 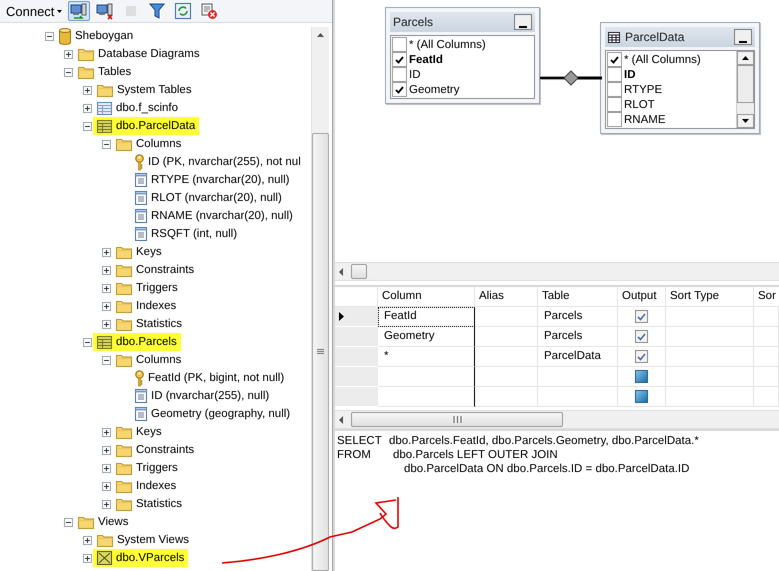 What do you see at coordinates (557, 500) in the screenshot?
I see `sql-editor: SELECT dbo.Parcels.FeatId, dbo.Parcels.Geometry, dbo.ParcelData.* FROM dbo.Parcels LEFT OUTER JOIN dbo.ParcelData ON dbo.Parcels.ID = dbo.ParcelData.ID` at bounding box center [557, 500].